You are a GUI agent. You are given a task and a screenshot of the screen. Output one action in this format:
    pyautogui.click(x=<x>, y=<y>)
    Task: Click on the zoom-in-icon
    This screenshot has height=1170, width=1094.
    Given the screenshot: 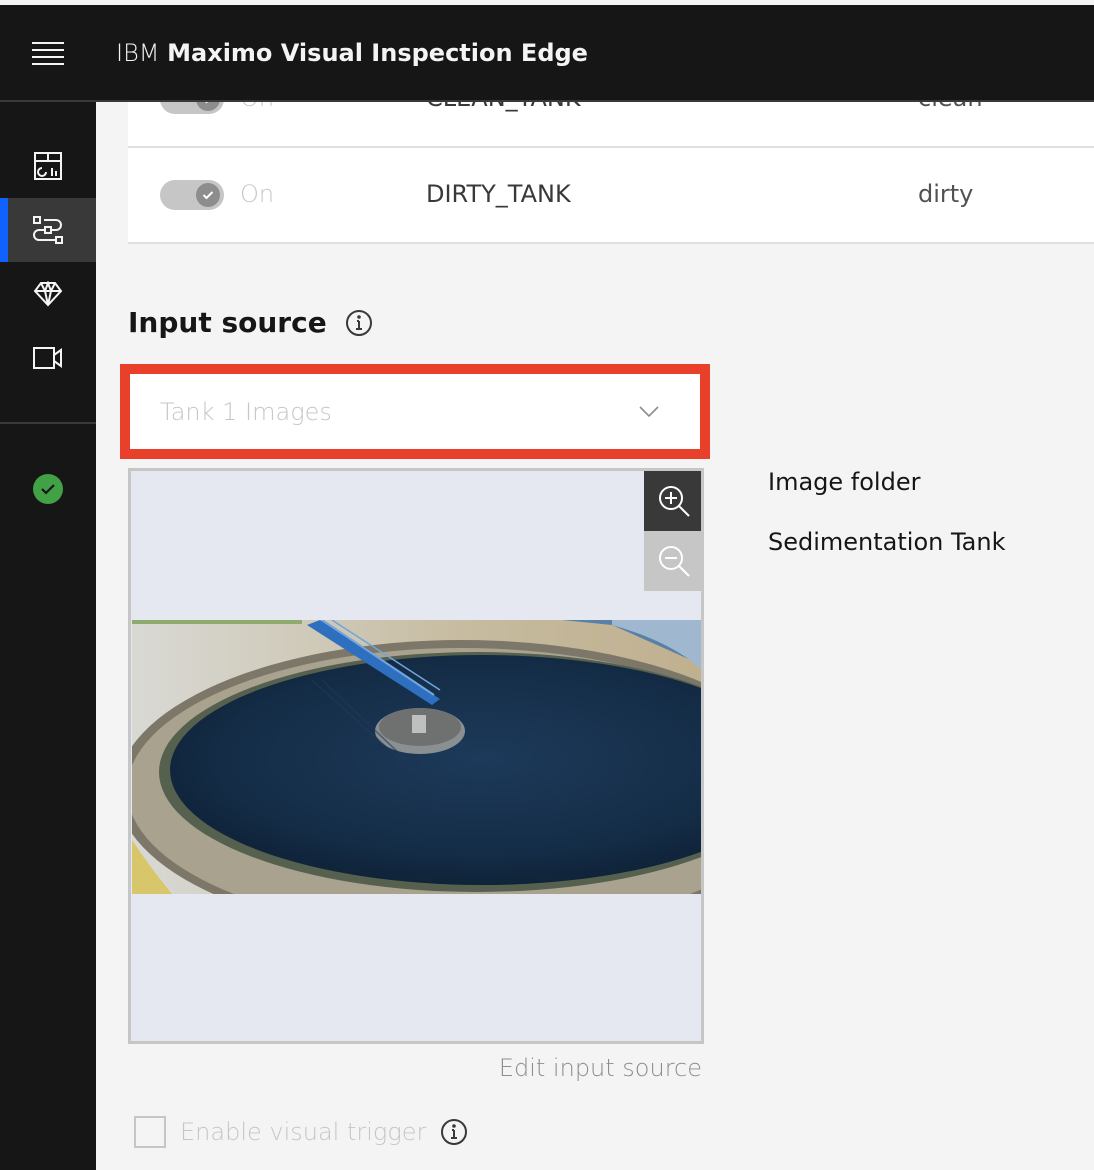 What is the action you would take?
    pyautogui.click(x=674, y=501)
    